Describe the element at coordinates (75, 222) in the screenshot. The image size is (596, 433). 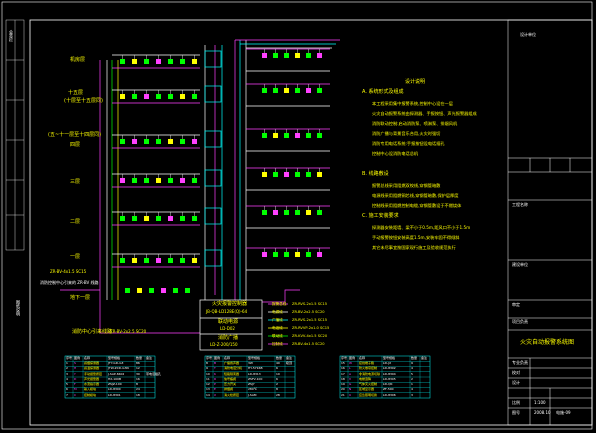
I see `floor-label-2: 二层` at that location.